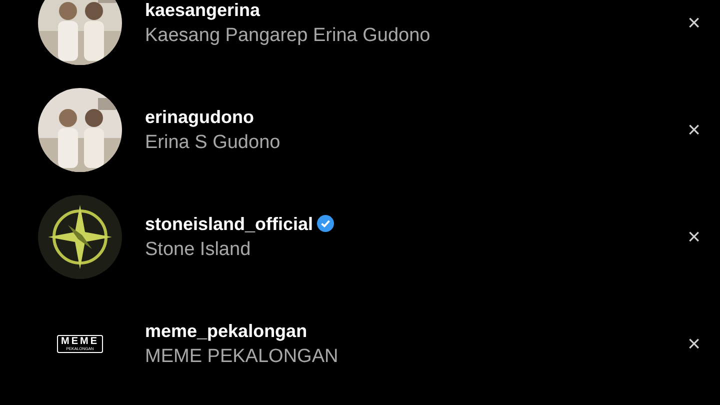 This screenshot has width=720, height=405. What do you see at coordinates (198, 250) in the screenshot?
I see `full-name: Stone Island` at bounding box center [198, 250].